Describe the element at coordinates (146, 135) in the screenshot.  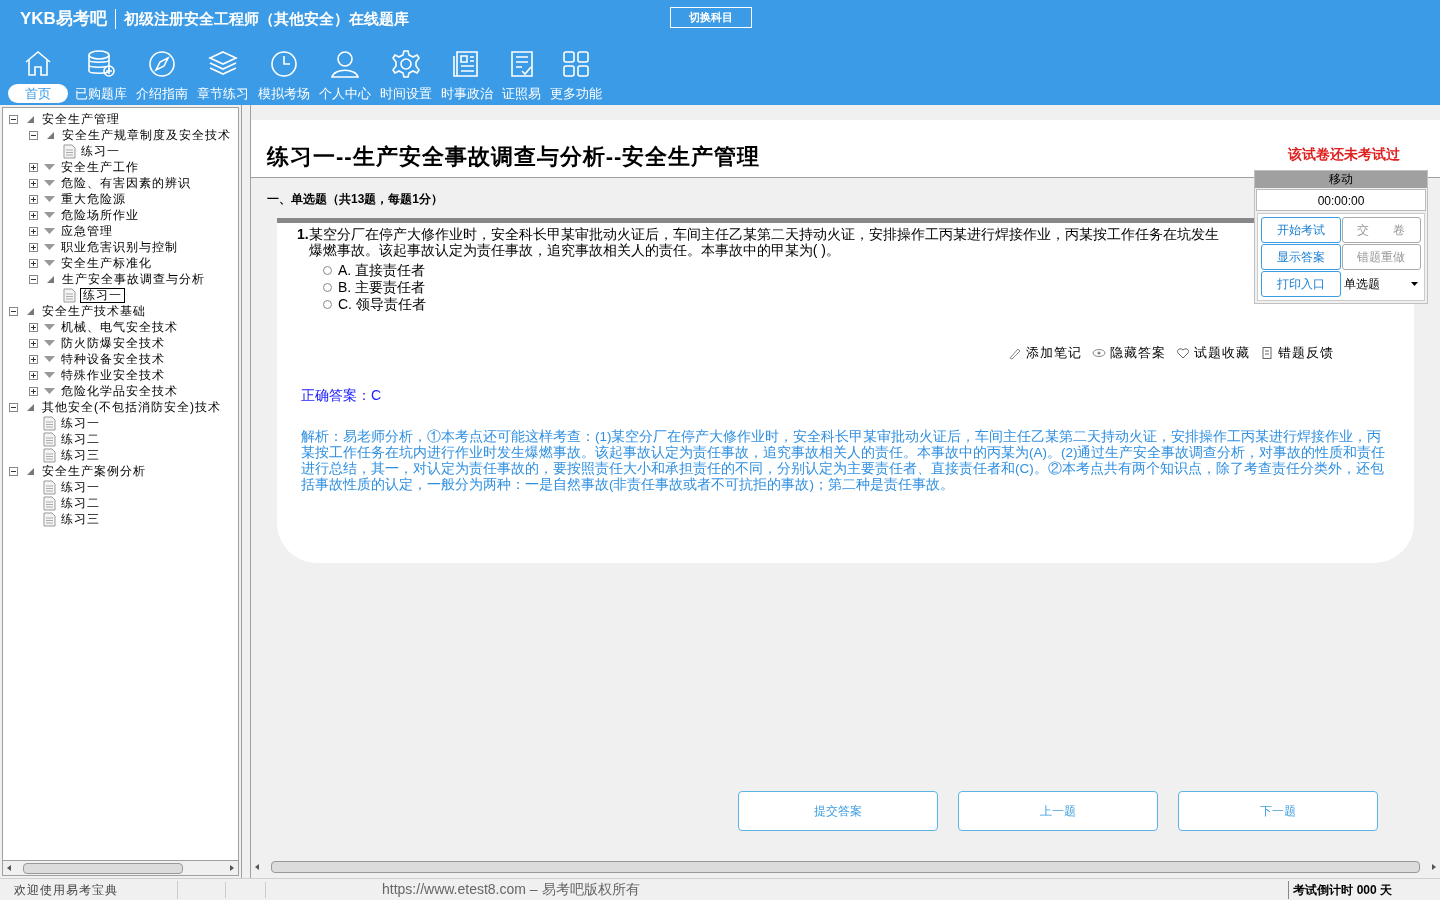
I see `tree-node: 安全生产规章制度及安全技术` at that location.